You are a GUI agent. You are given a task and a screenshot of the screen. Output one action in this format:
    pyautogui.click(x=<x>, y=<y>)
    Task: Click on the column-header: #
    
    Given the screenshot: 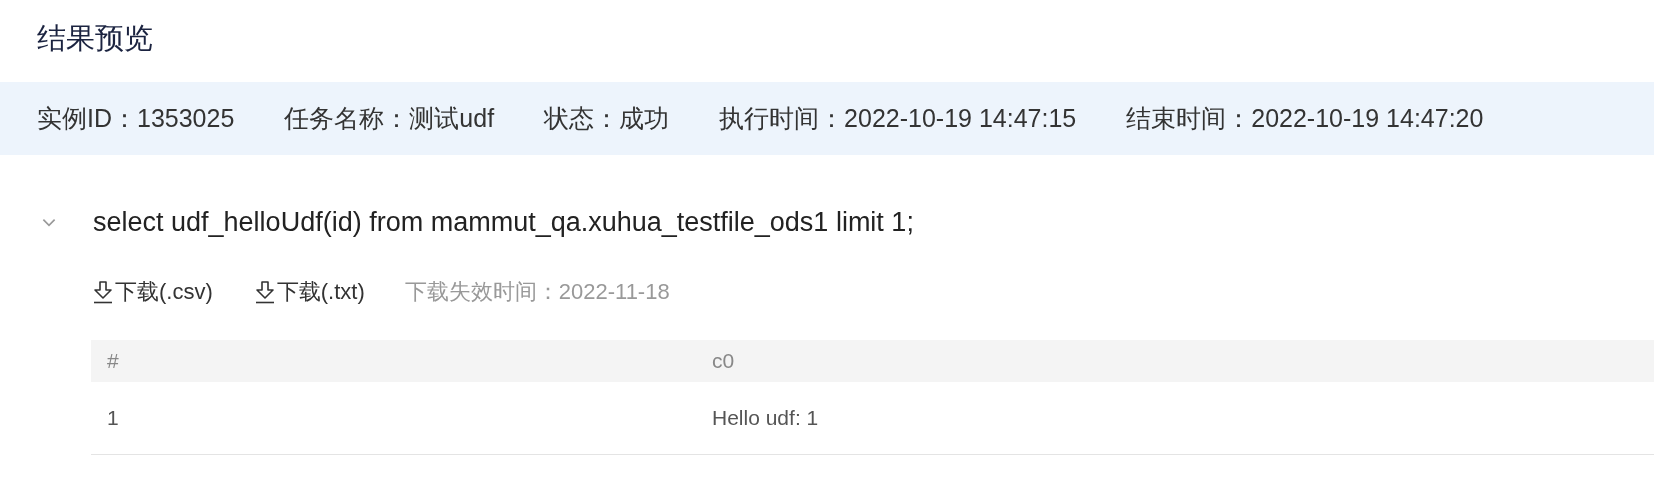 What is the action you would take?
    pyautogui.click(x=113, y=361)
    